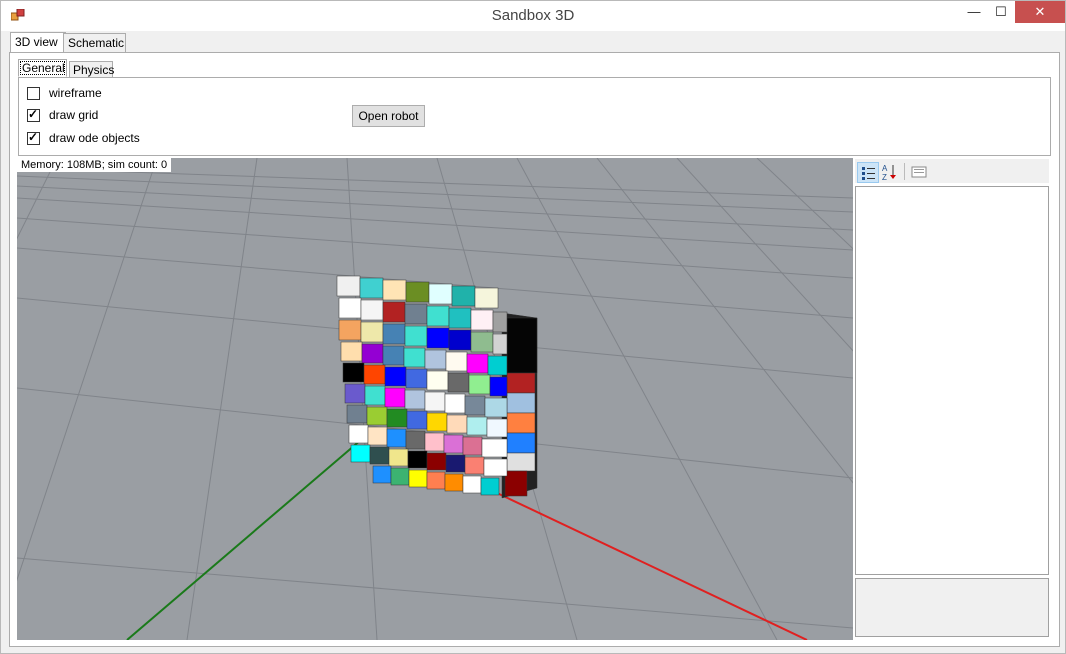 Image resolution: width=1066 pixels, height=654 pixels. What do you see at coordinates (437, 387) in the screenshot?
I see `cube-wall` at bounding box center [437, 387].